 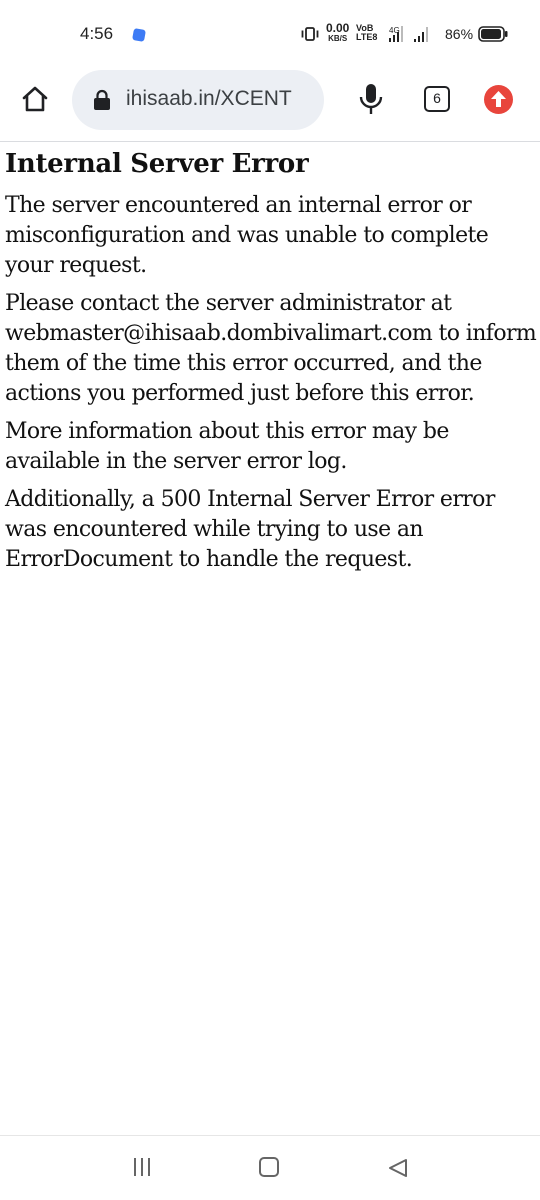 I want to click on address-bar: ihisaab.in/XCENT, so click(x=198, y=100).